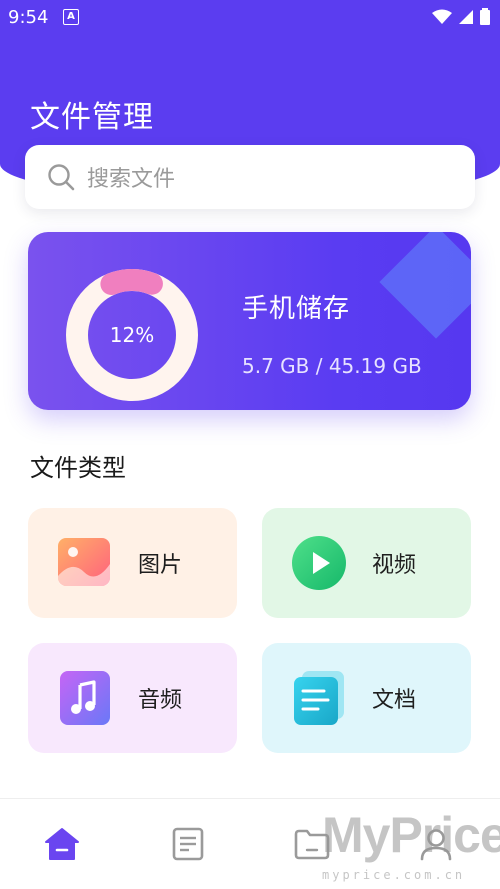 The width and height of the screenshot is (500, 889). I want to click on file-list-icon, so click(188, 844).